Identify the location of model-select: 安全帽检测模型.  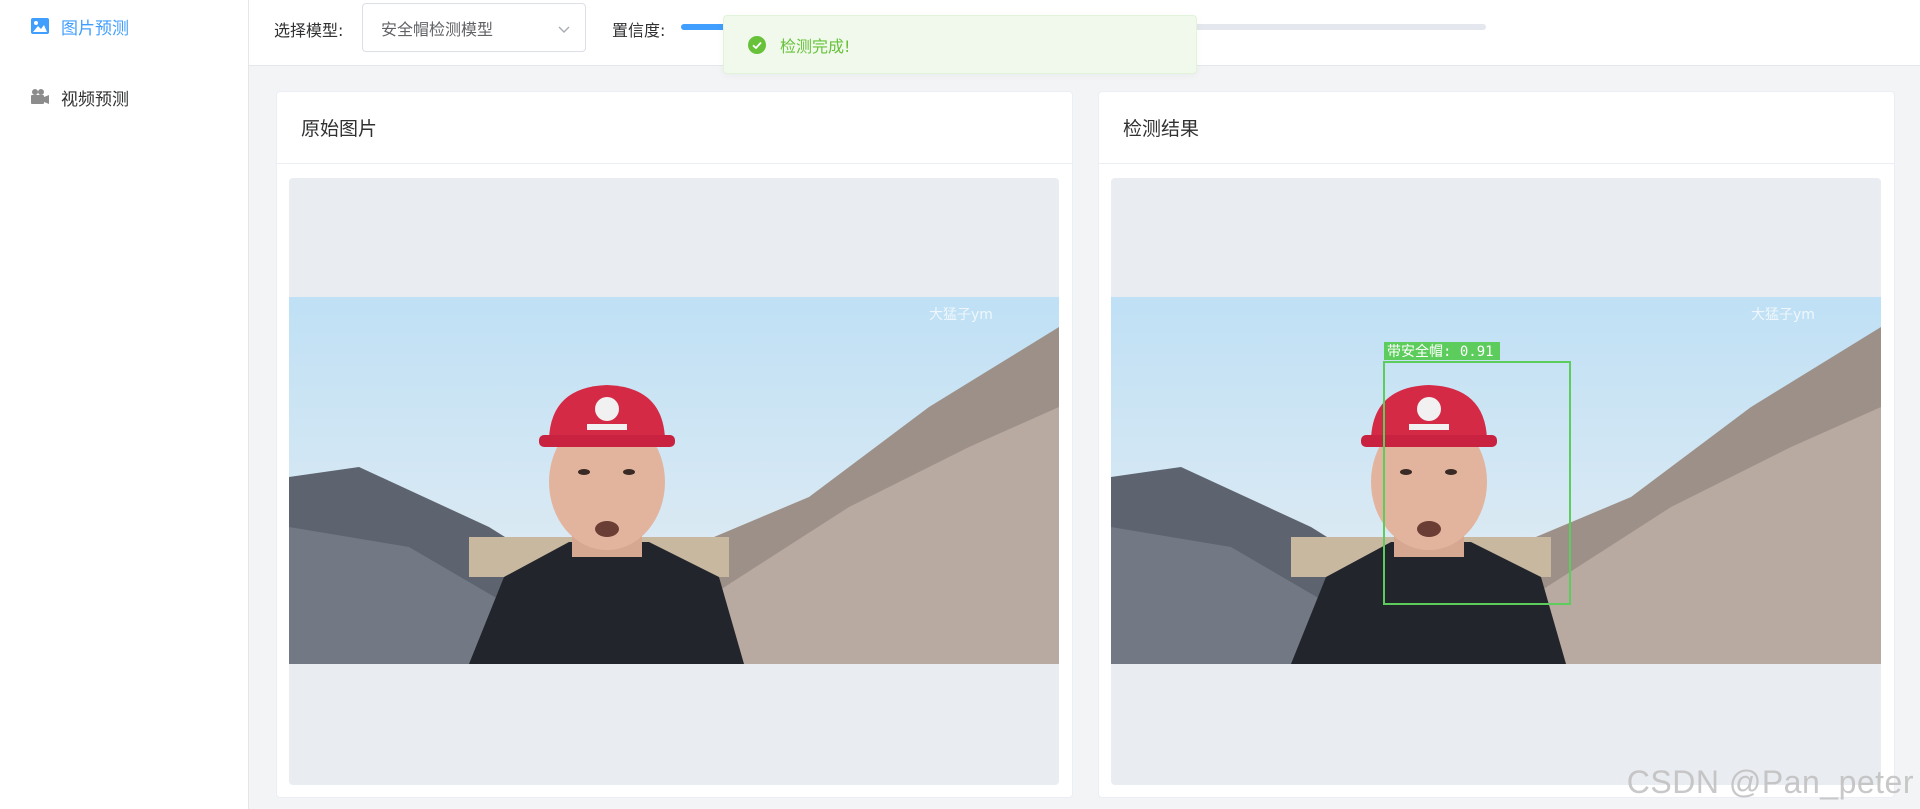
(474, 27).